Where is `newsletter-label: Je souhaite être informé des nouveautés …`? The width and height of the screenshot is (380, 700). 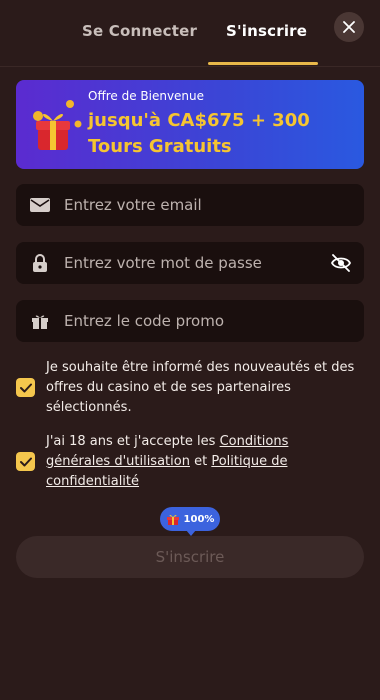
newsletter-label: Je souhaite être informé des nouveautés … is located at coordinates (200, 387).